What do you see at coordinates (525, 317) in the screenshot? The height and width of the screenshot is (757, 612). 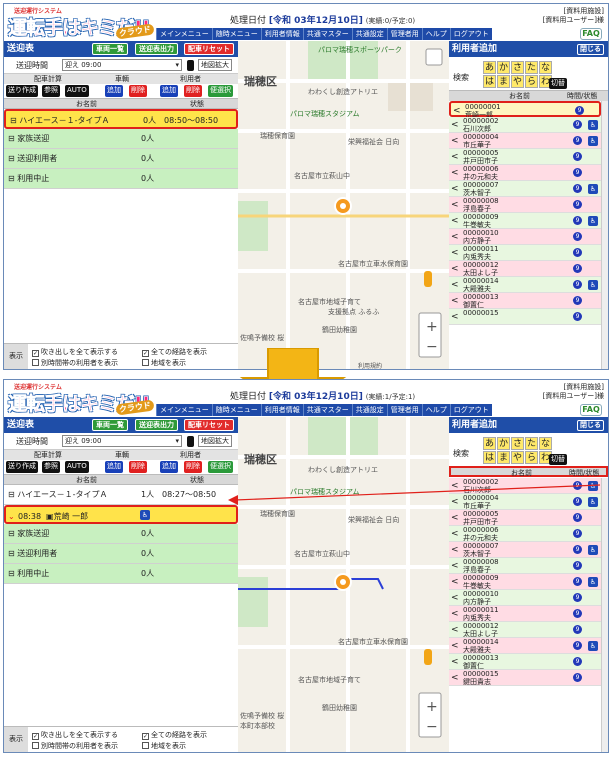 I see `user-row: <00000015 9` at bounding box center [525, 317].